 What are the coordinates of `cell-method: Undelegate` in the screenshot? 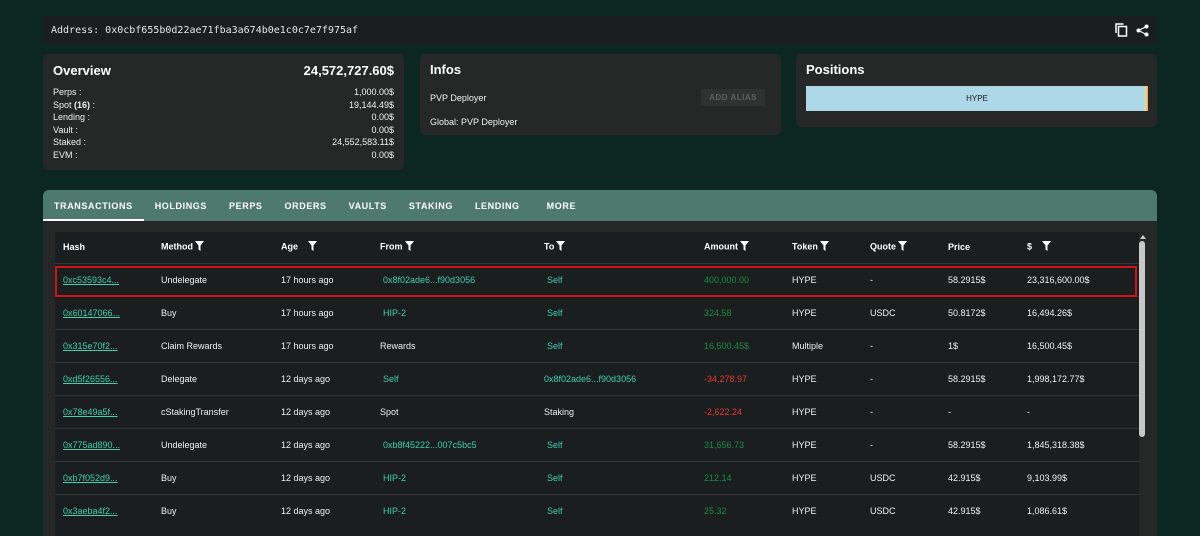 It's located at (221, 444).